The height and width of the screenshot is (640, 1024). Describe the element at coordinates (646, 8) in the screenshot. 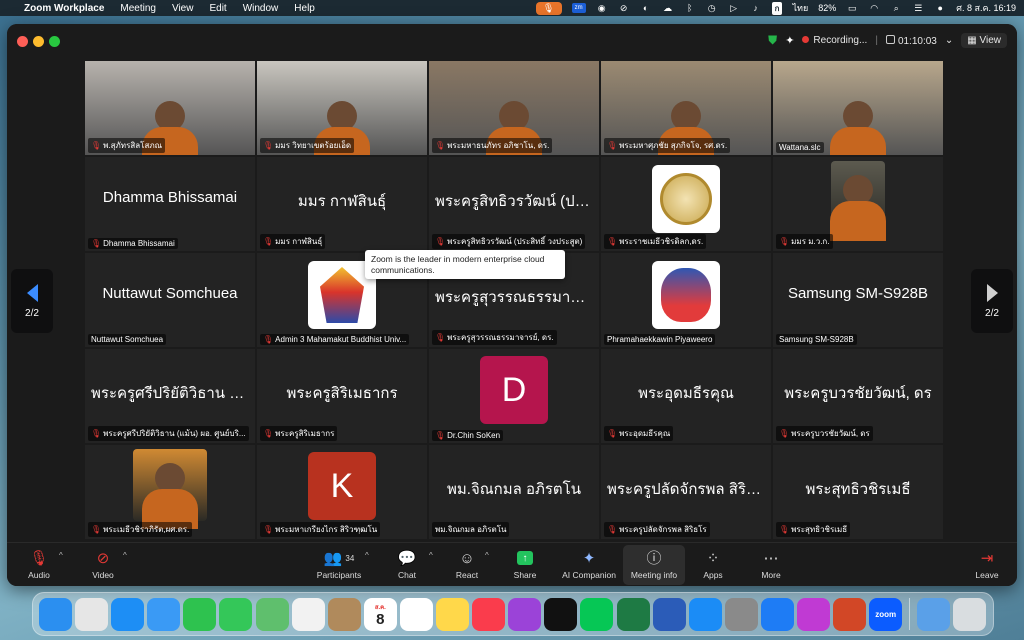

I see `night-mode-icon: ◐` at that location.